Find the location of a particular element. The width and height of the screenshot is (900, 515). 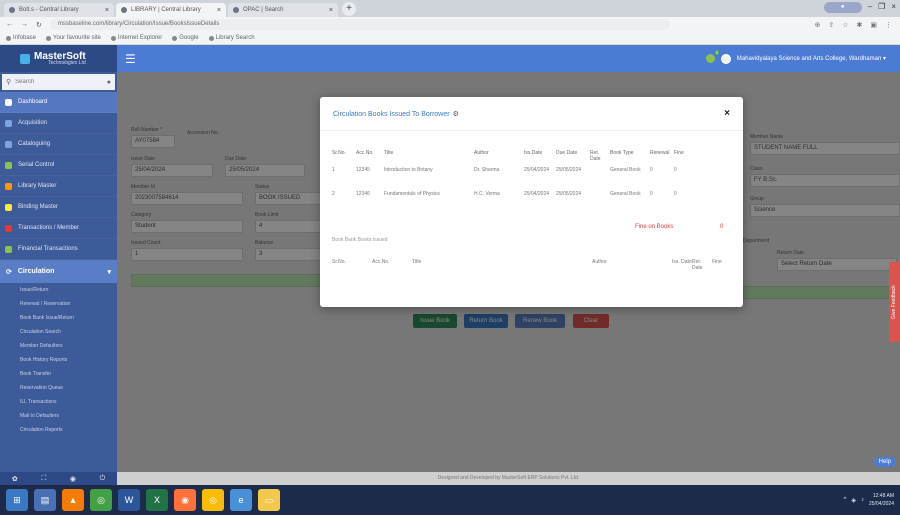

browser-tab-active: LIBRARY | Central Library × is located at coordinates (171, 10).